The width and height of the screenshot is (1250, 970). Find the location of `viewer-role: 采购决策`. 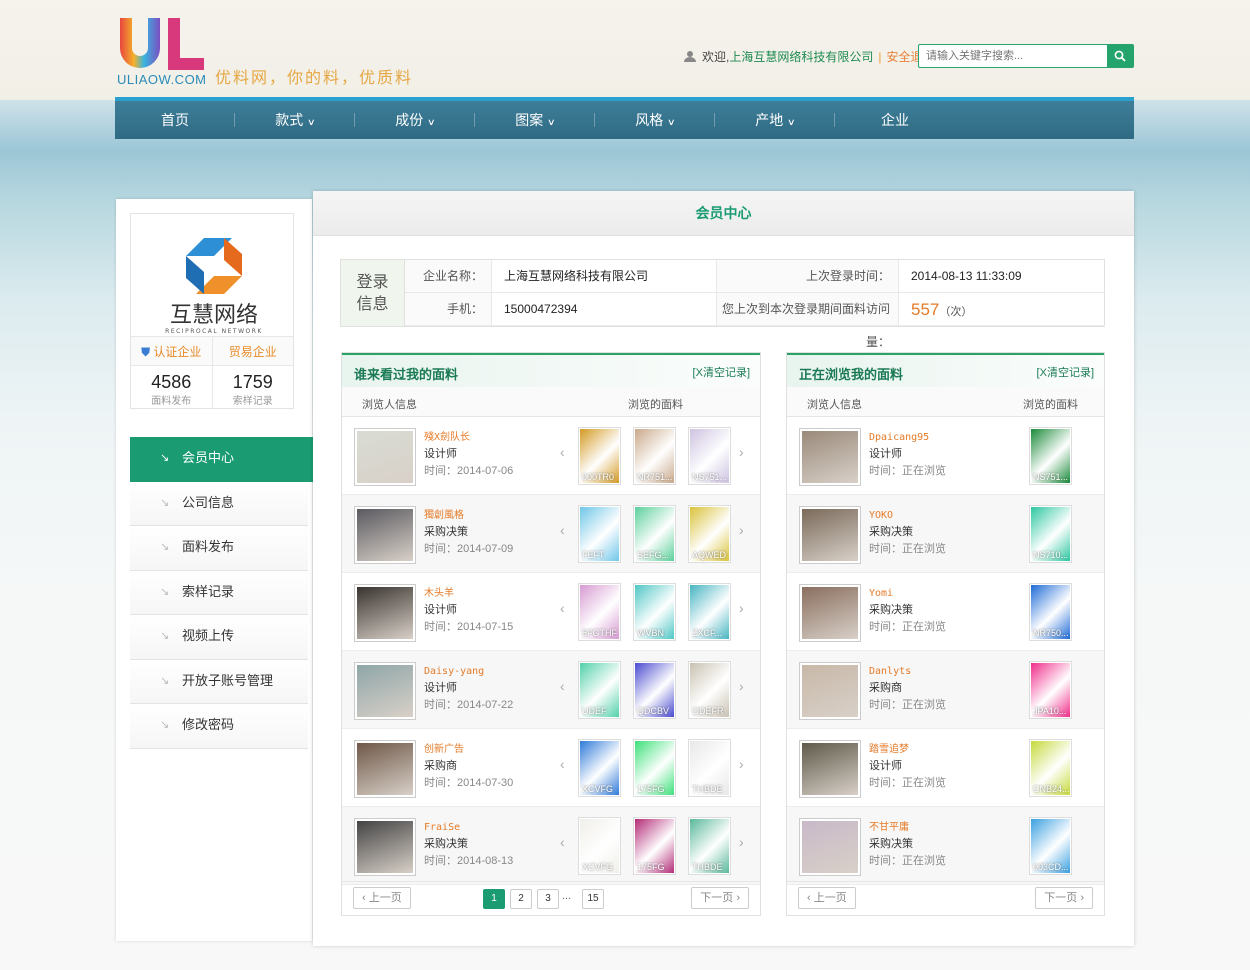

viewer-role: 采购决策 is located at coordinates (891, 610).